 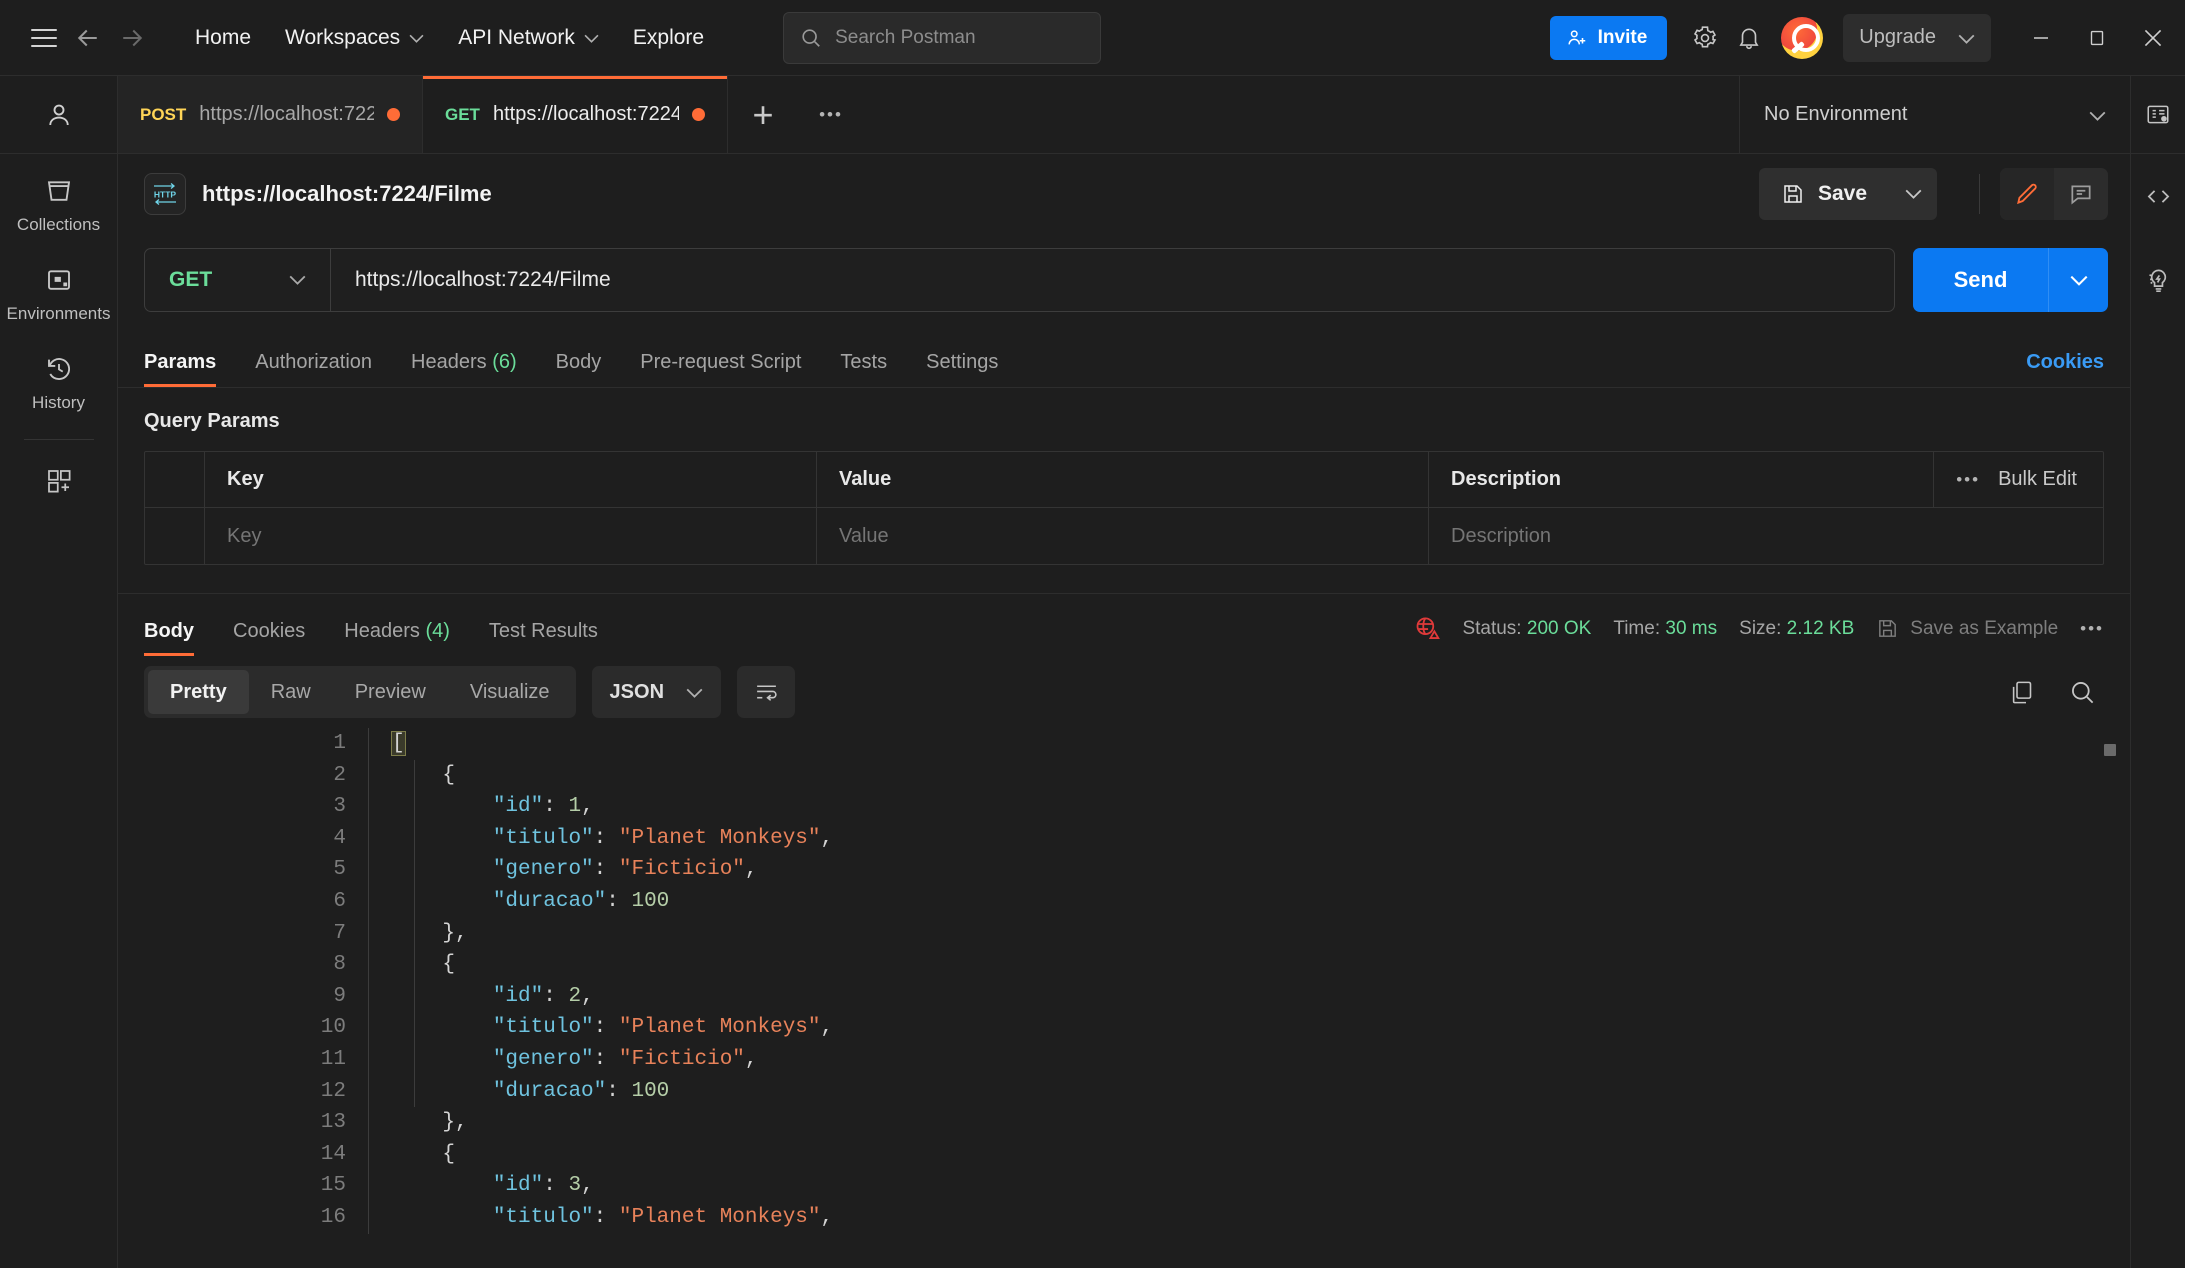 What do you see at coordinates (198, 692) in the screenshot?
I see `format-pretty: Pretty` at bounding box center [198, 692].